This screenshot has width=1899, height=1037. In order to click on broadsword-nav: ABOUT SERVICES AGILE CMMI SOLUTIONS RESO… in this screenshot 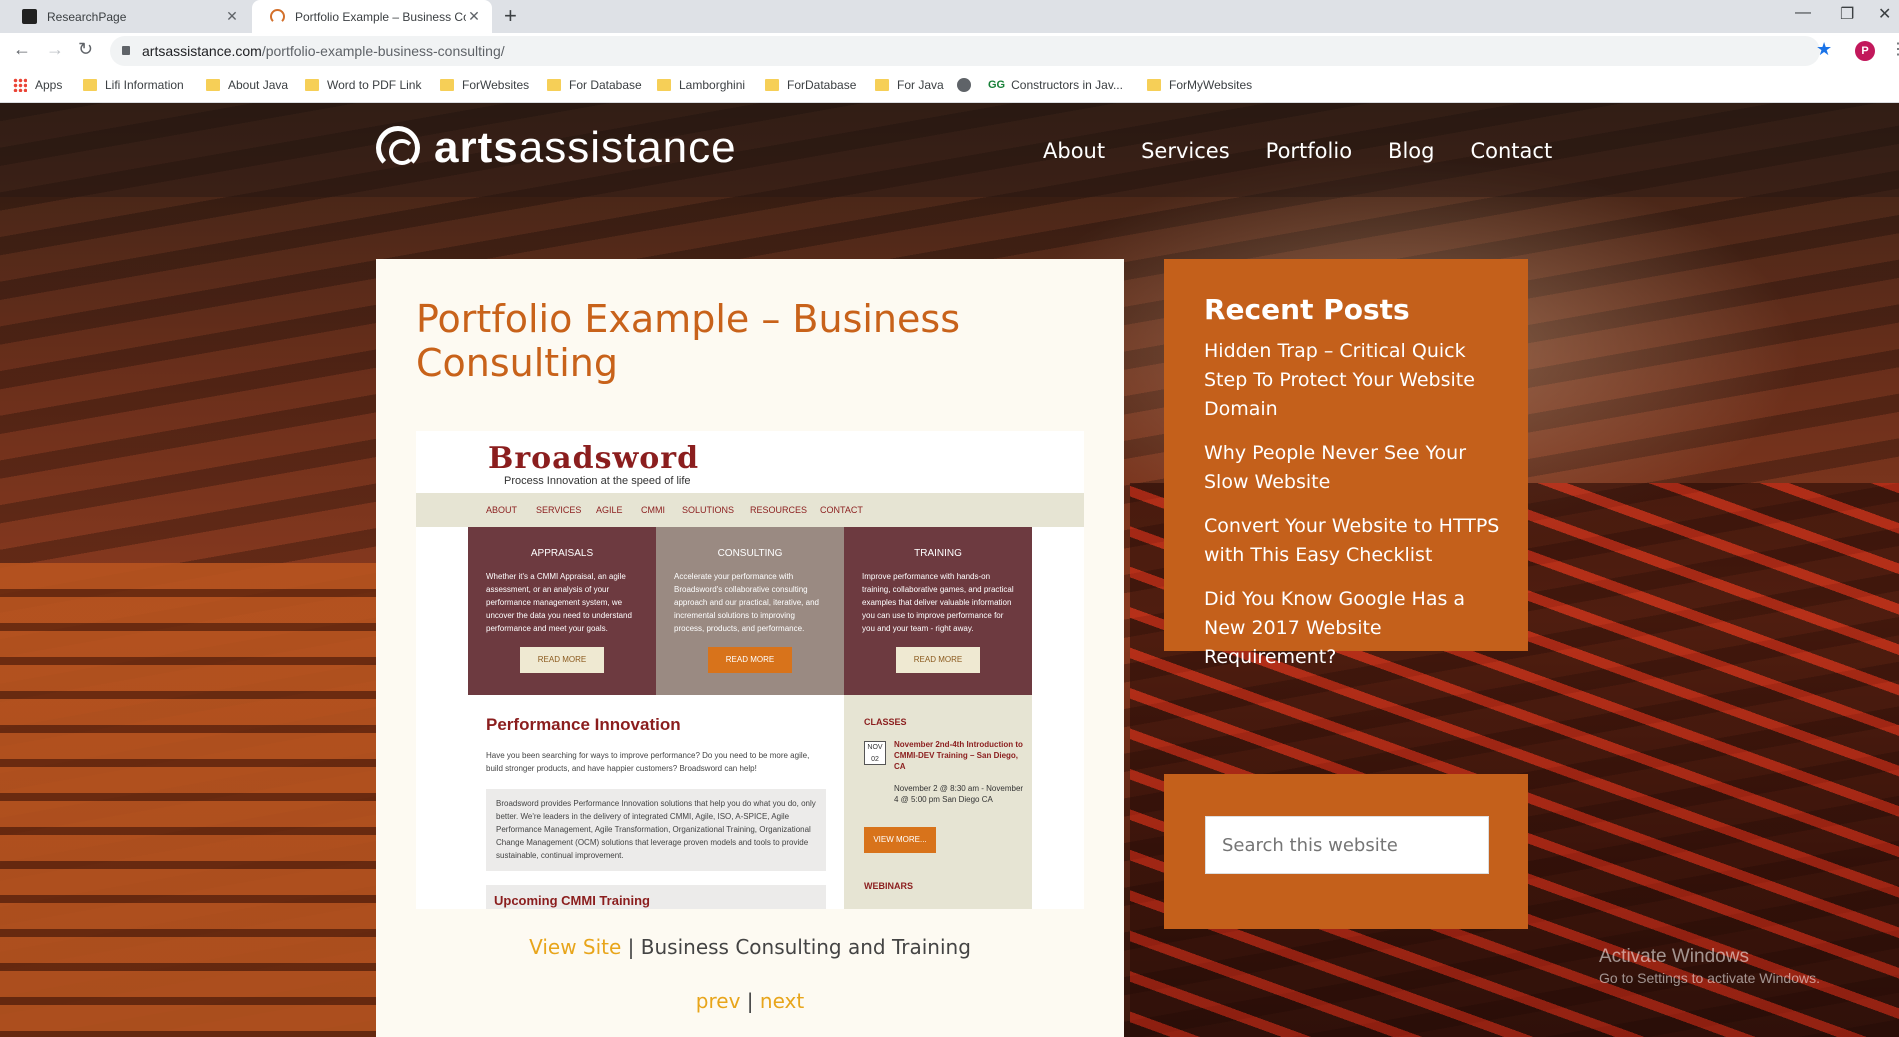, I will do `click(750, 510)`.